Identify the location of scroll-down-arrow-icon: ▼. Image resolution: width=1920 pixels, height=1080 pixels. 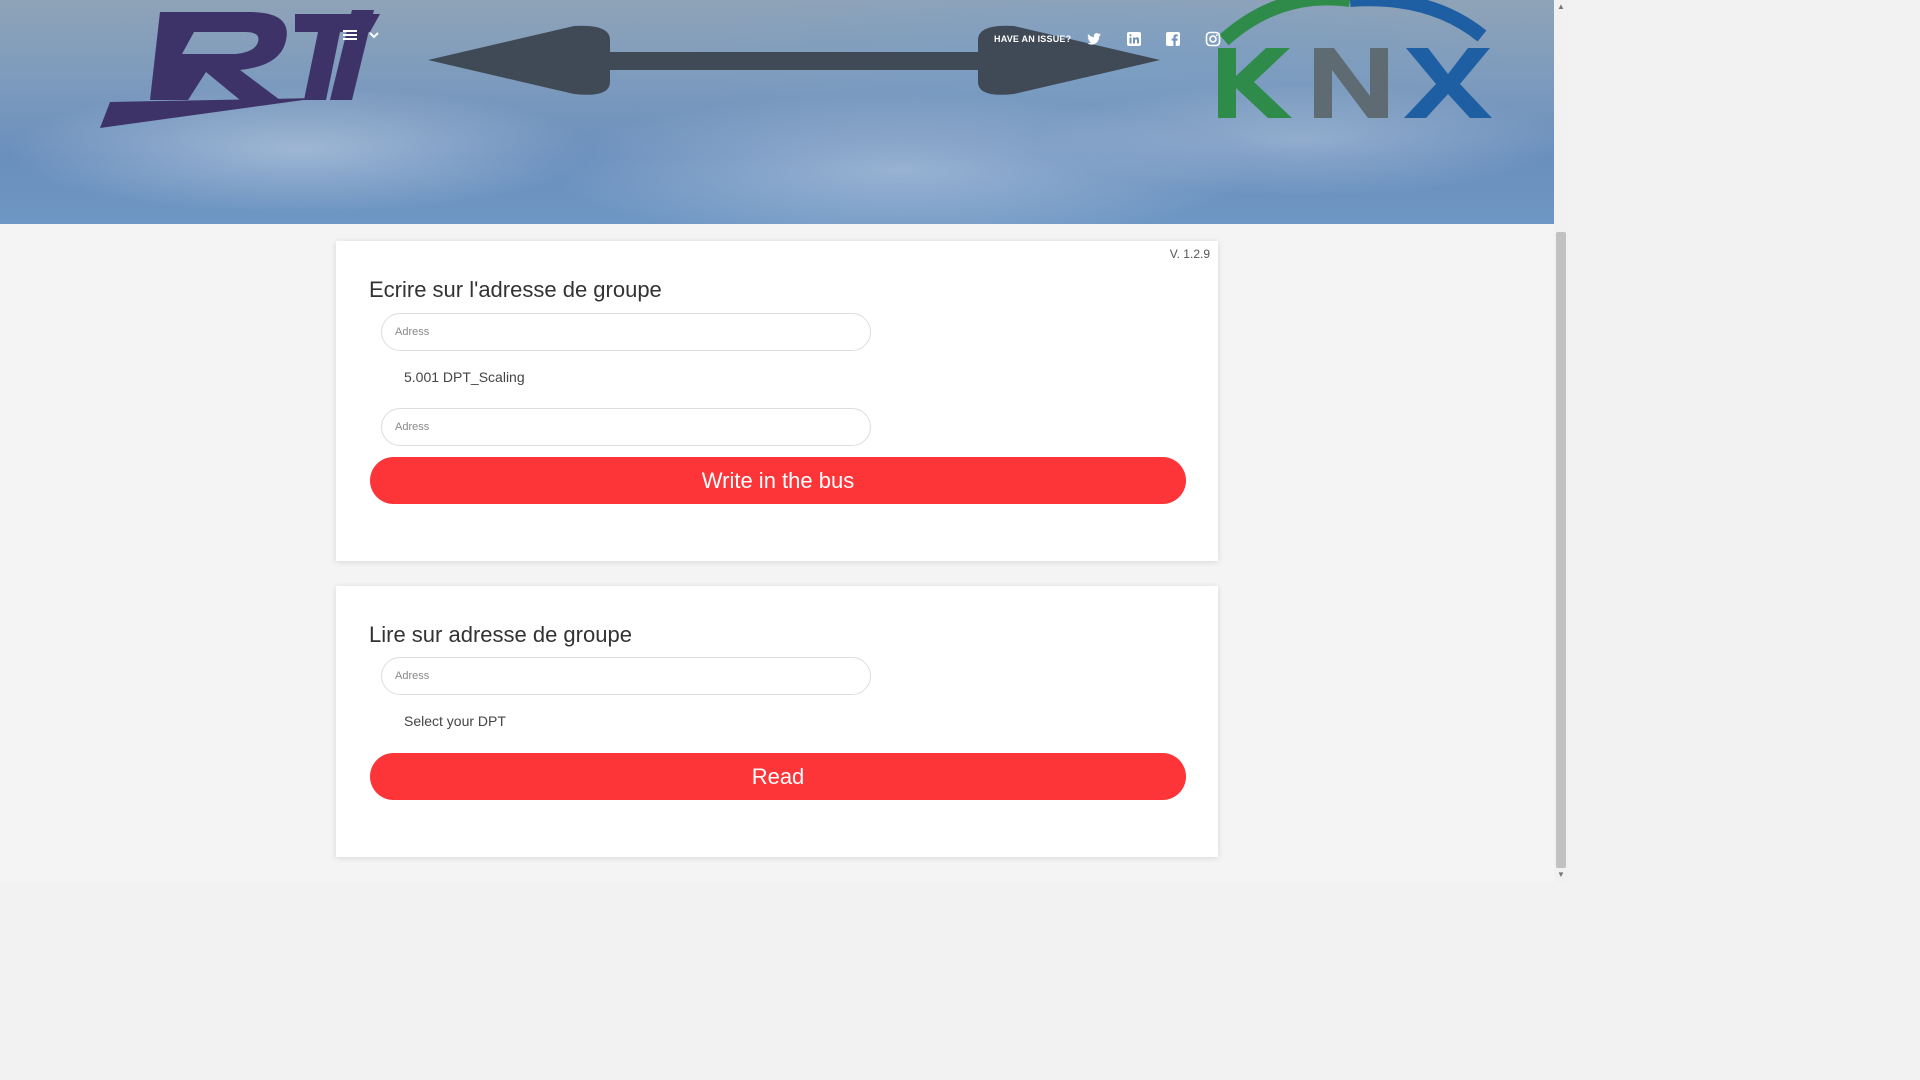
(1561, 875).